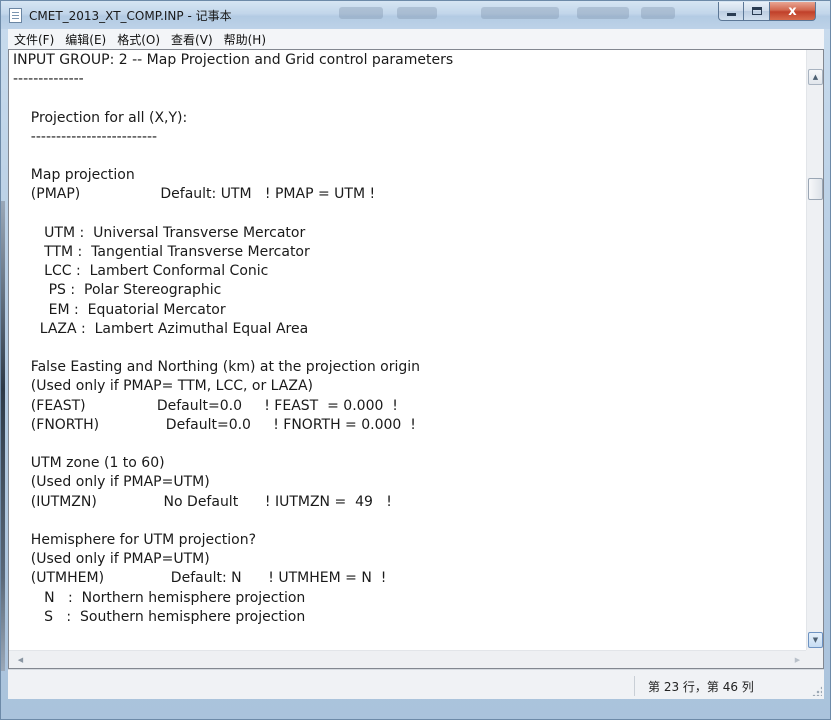 Image resolution: width=831 pixels, height=720 pixels. I want to click on close-button: x, so click(793, 11).